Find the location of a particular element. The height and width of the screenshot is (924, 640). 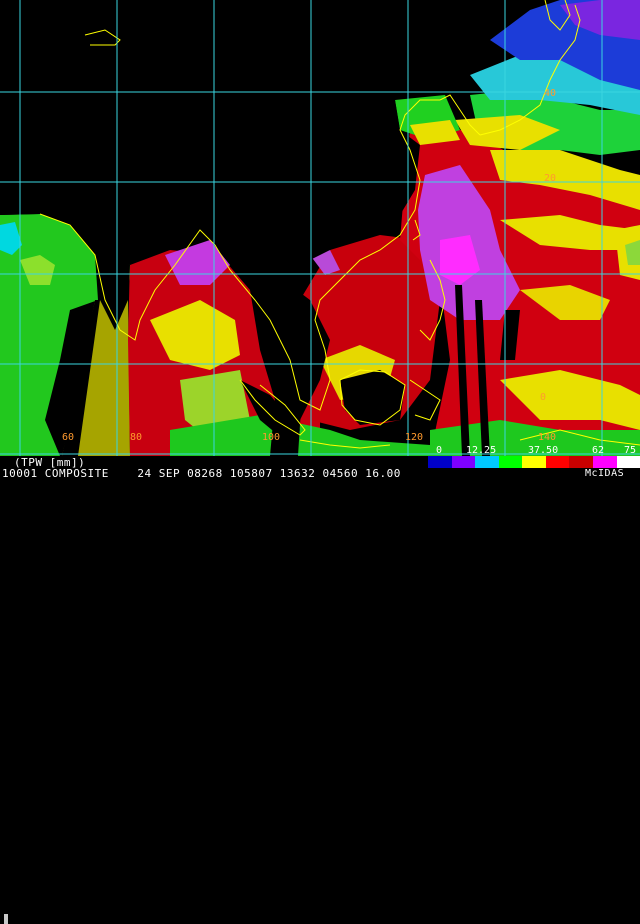

lon-label-60: 60 is located at coordinates (68, 437).